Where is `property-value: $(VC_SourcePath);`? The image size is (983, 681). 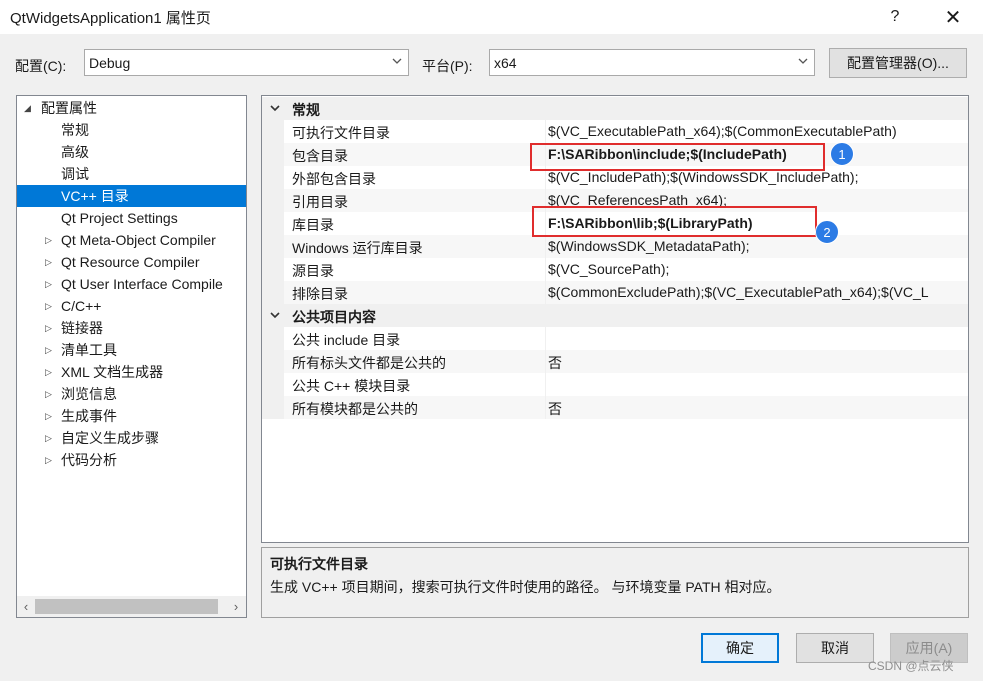
property-value: $(VC_SourcePath); is located at coordinates (608, 269).